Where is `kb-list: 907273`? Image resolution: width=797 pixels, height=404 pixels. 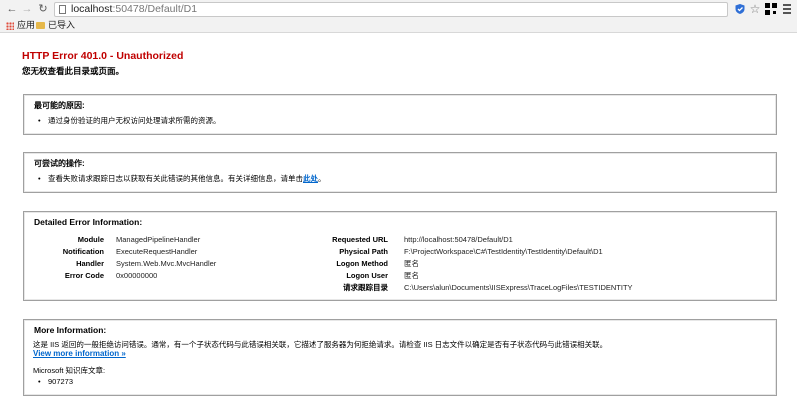
kb-list: 907273 is located at coordinates (55, 381).